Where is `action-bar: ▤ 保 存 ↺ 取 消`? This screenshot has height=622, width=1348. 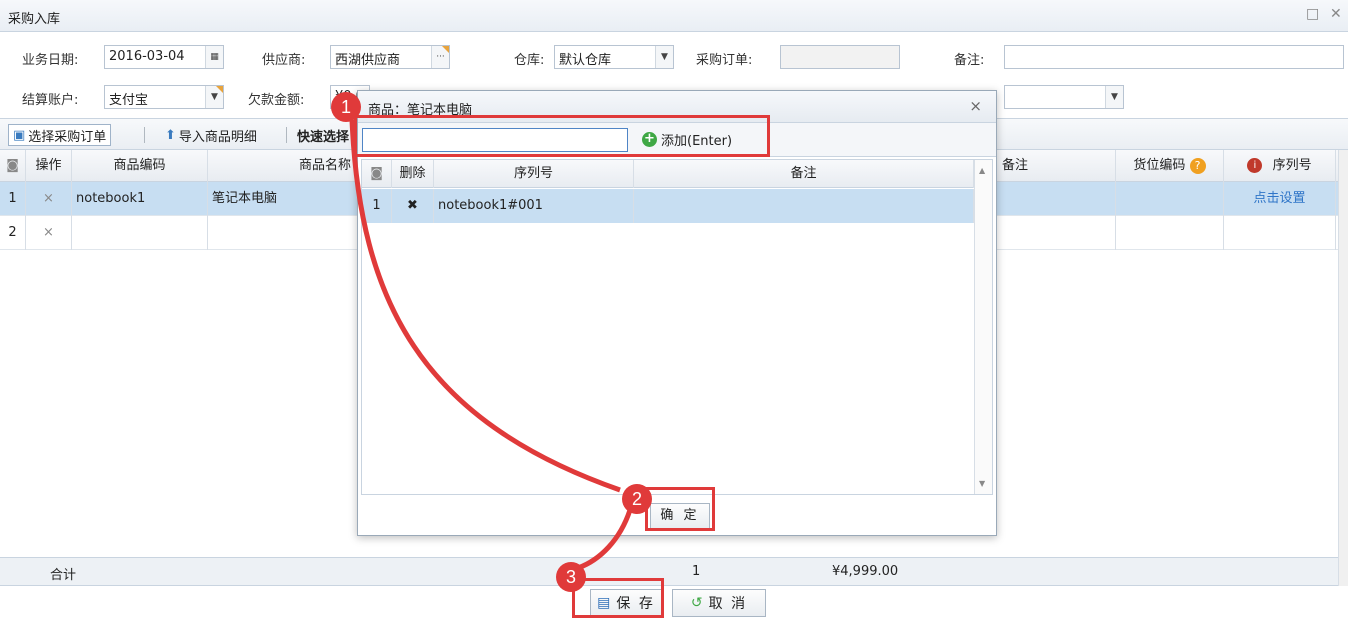 action-bar: ▤ 保 存 ↺ 取 消 is located at coordinates (674, 604).